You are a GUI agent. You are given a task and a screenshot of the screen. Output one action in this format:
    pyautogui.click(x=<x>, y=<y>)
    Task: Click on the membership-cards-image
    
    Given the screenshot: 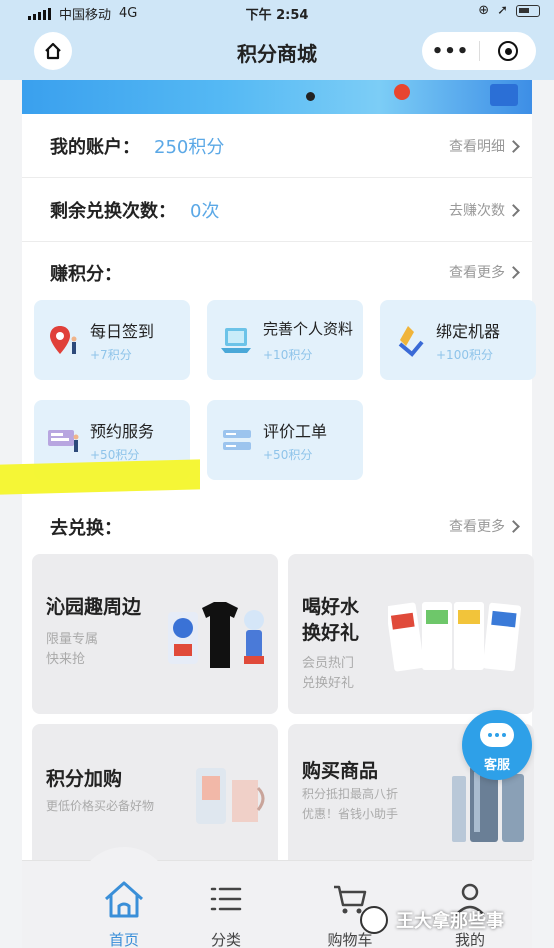 What is the action you would take?
    pyautogui.click(x=455, y=637)
    